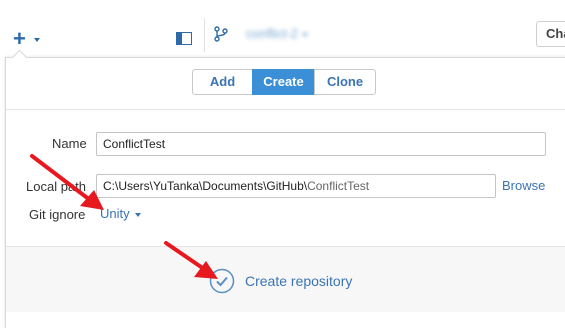  What do you see at coordinates (550, 34) in the screenshot?
I see `changes-button: Cha` at bounding box center [550, 34].